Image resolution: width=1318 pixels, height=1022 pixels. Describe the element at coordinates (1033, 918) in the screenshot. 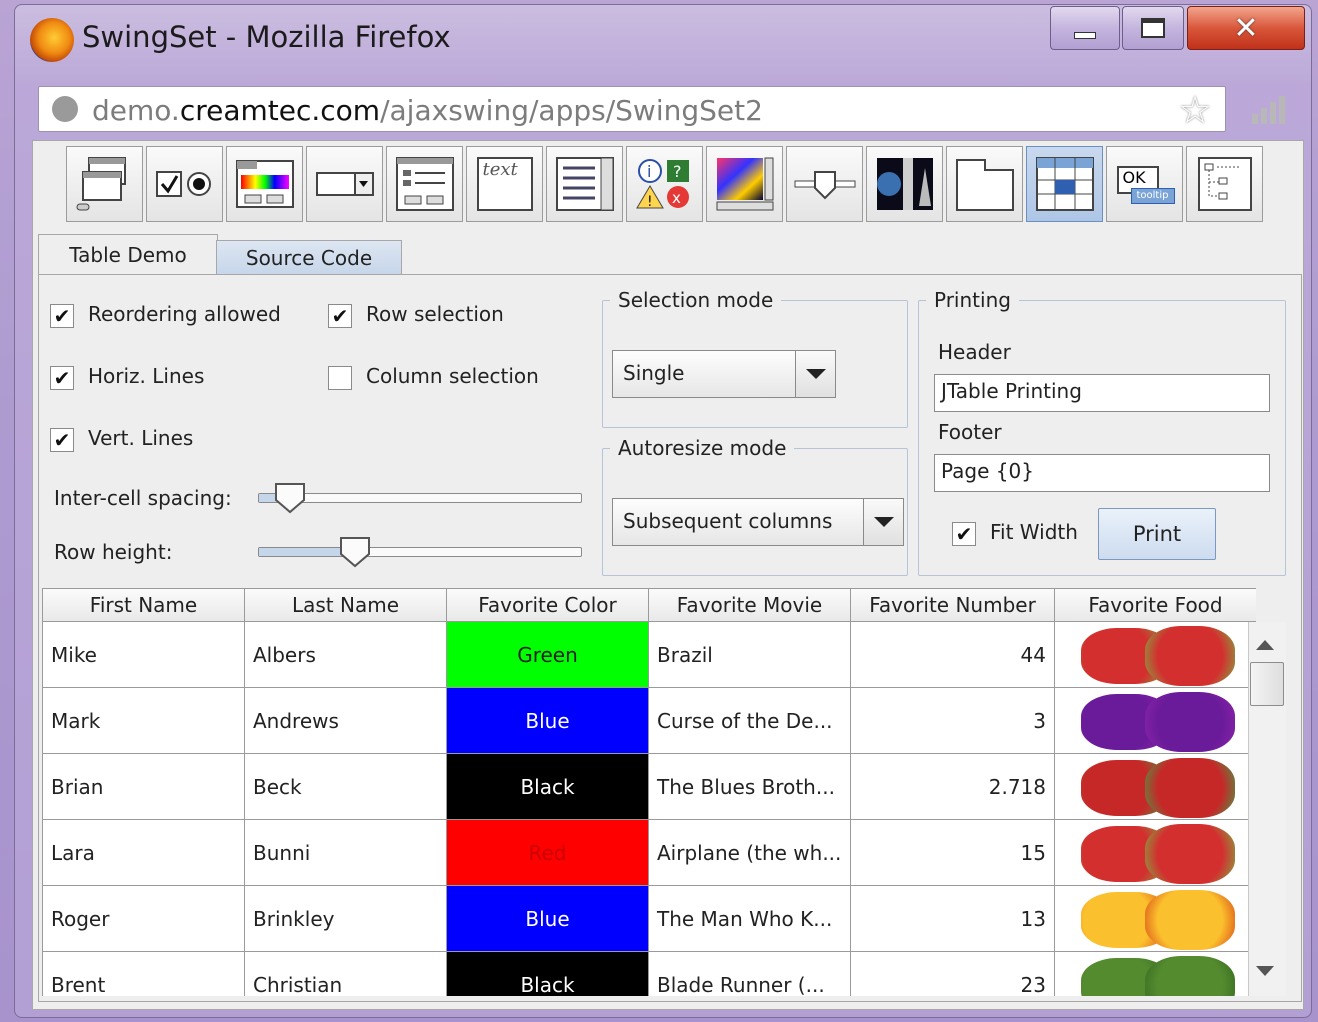

I see `number-cell-text: 13` at that location.